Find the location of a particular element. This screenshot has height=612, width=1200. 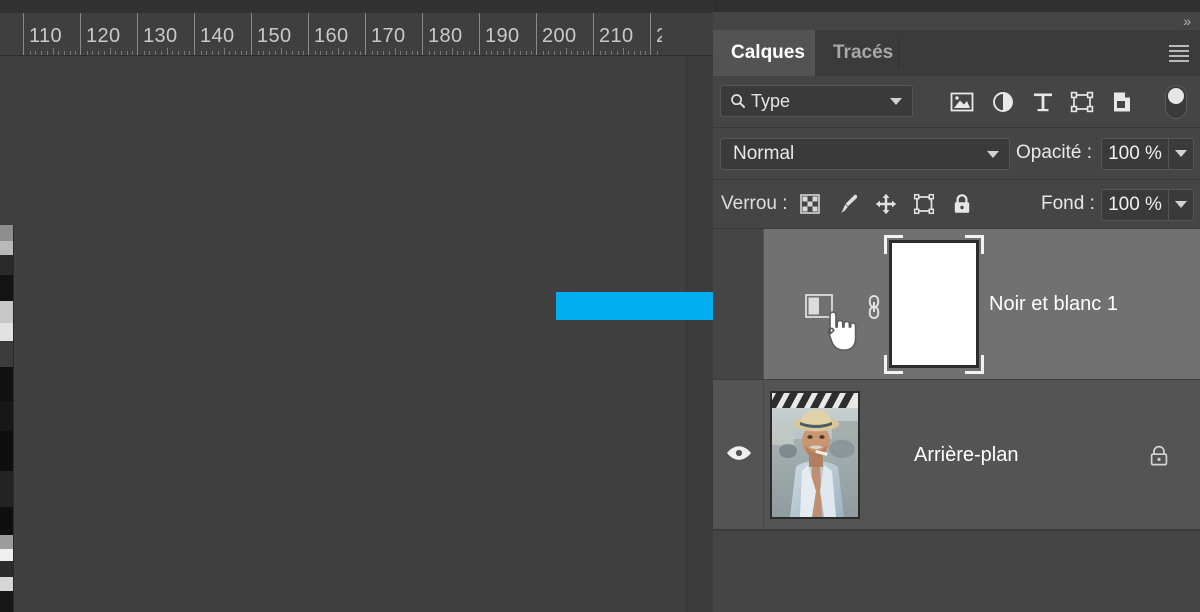

table-row: Noir et blanc 1 is located at coordinates (956, 304).